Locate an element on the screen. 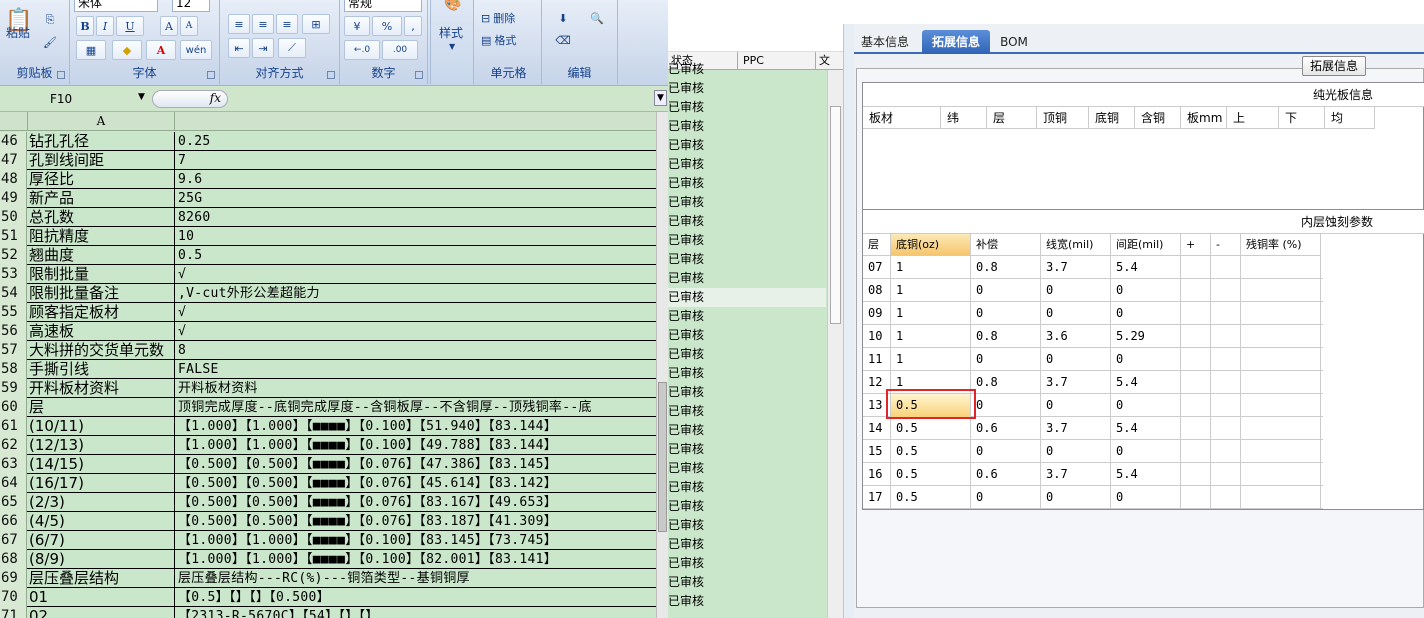 This screenshot has height=618, width=1424. cell-a: 层 is located at coordinates (101, 407).